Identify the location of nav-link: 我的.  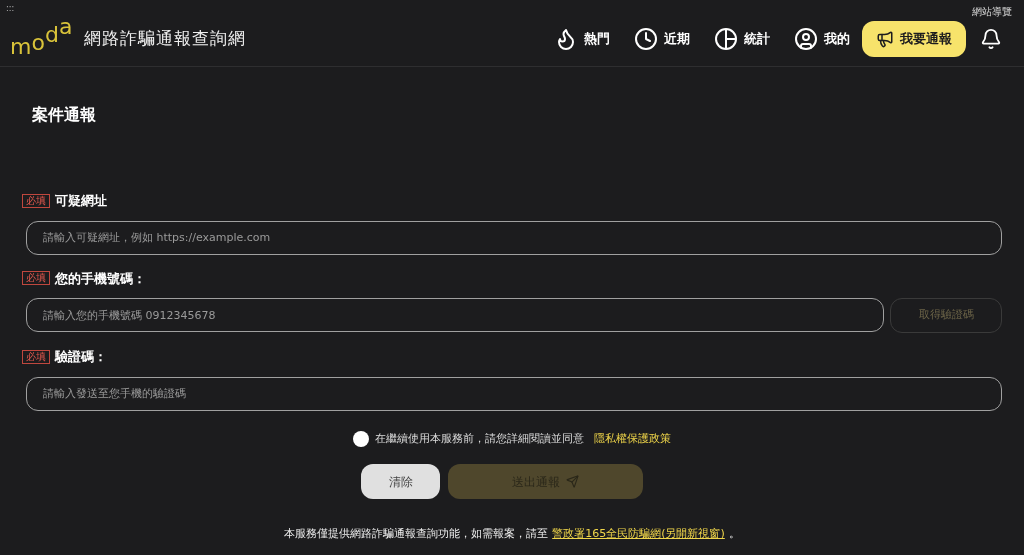
(822, 39).